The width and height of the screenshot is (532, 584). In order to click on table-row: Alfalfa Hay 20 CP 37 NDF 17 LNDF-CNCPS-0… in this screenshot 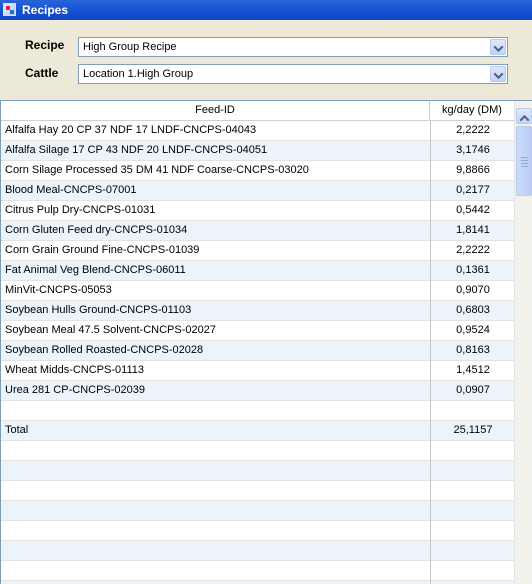, I will do `click(257, 131)`.